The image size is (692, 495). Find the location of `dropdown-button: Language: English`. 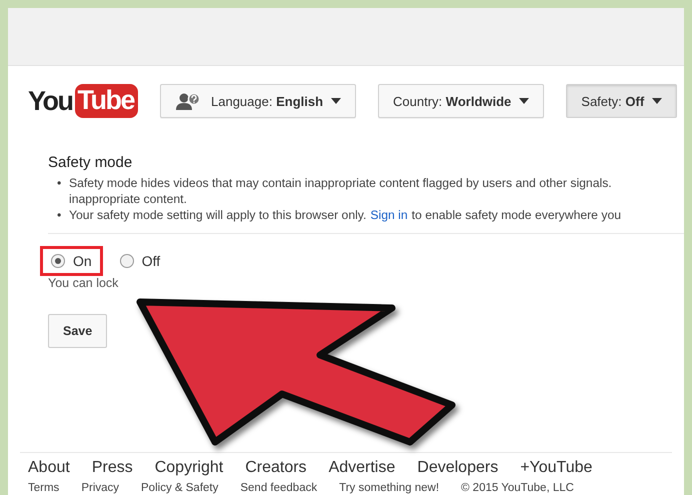

dropdown-button: Language: English is located at coordinates (258, 101).